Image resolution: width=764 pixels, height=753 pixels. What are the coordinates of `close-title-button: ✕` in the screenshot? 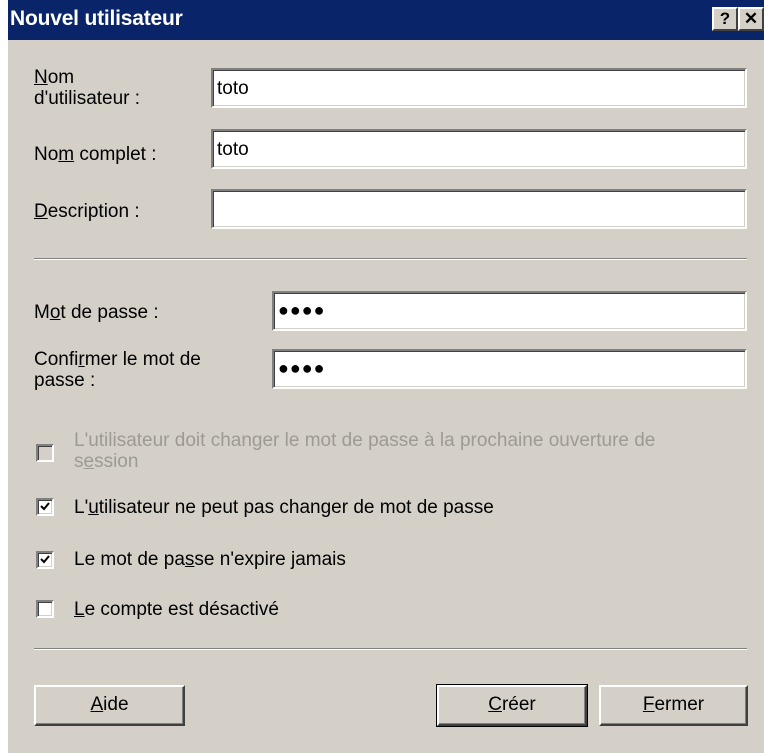 It's located at (751, 19).